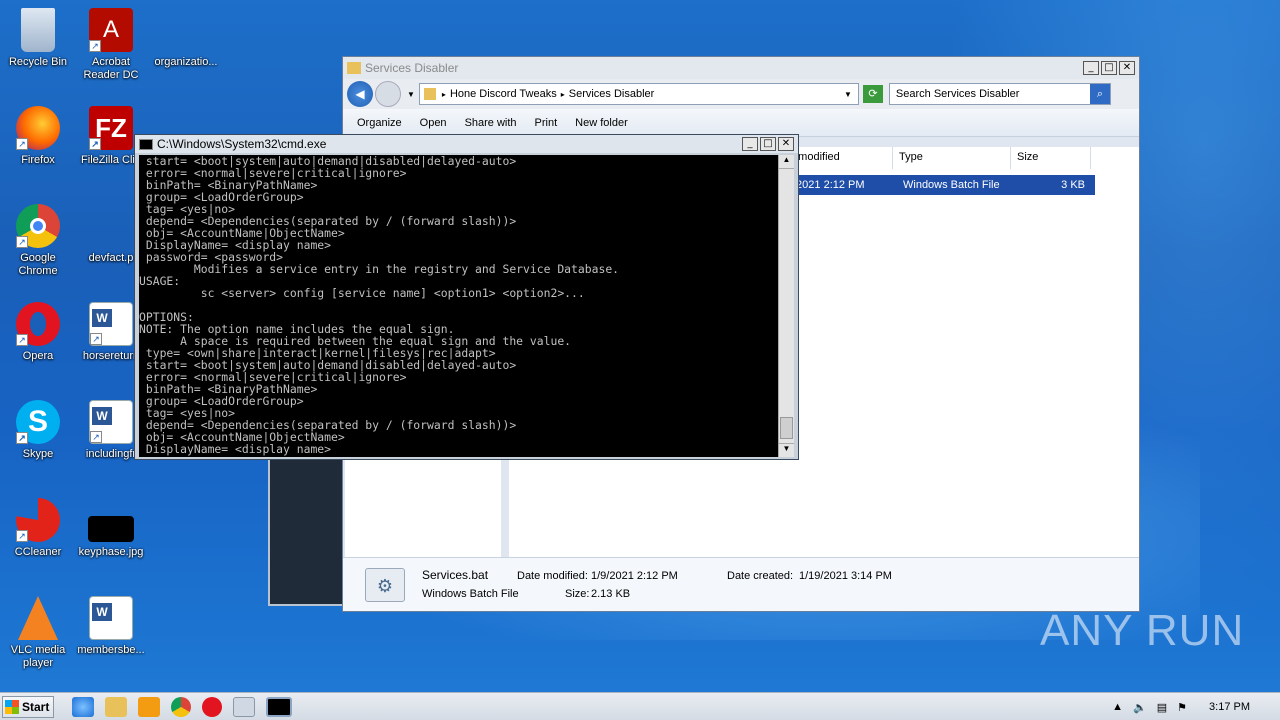  Describe the element at coordinates (1162, 707) in the screenshot. I see `network-icon: ▤` at that location.